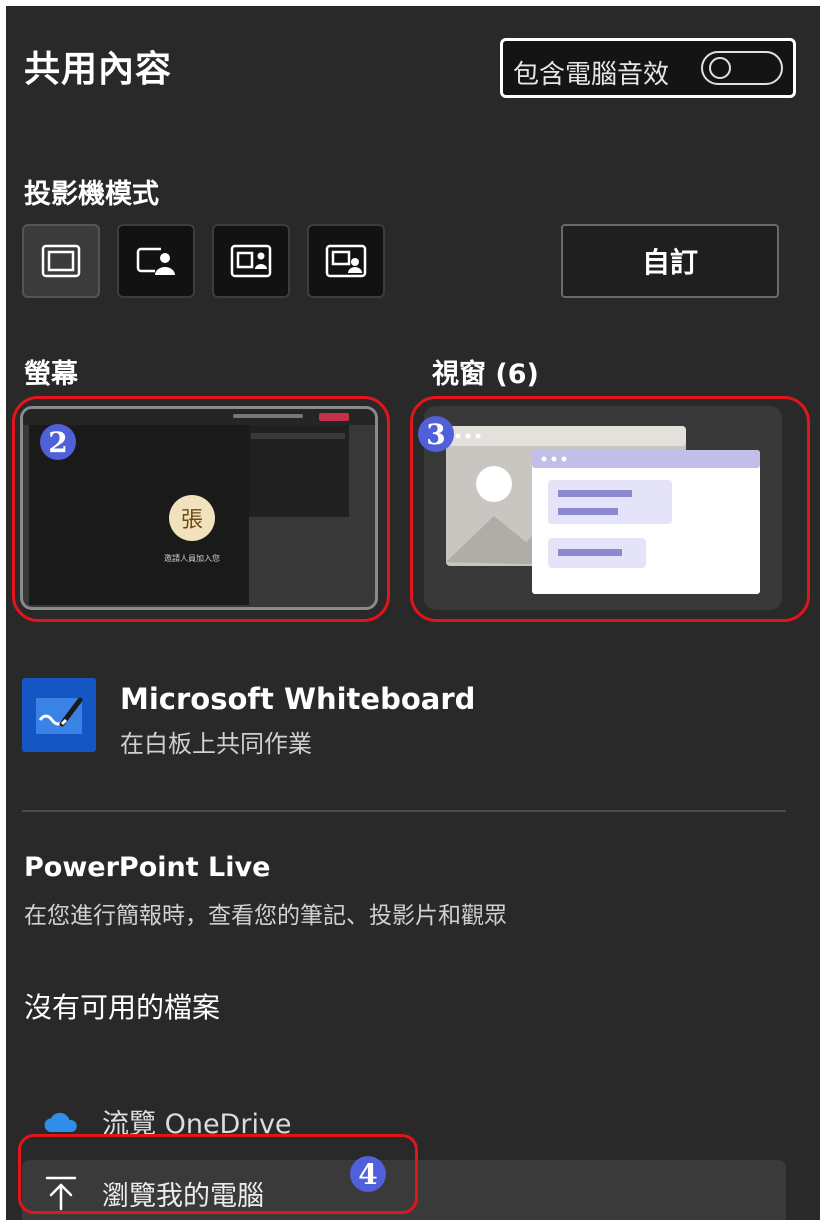 The width and height of the screenshot is (826, 1226). I want to click on mode-content-only-button, so click(61, 261).